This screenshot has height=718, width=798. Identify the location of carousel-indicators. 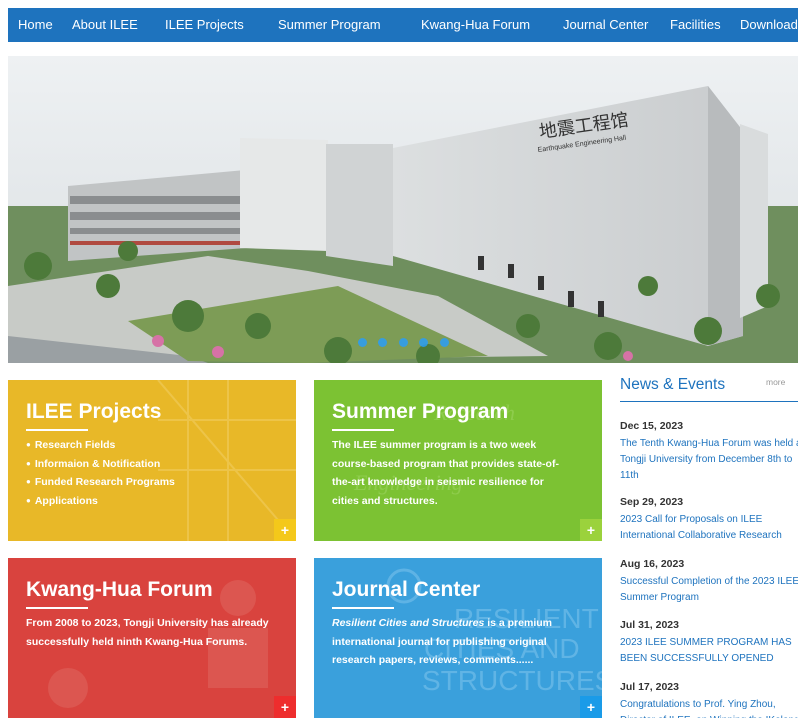
(407, 340).